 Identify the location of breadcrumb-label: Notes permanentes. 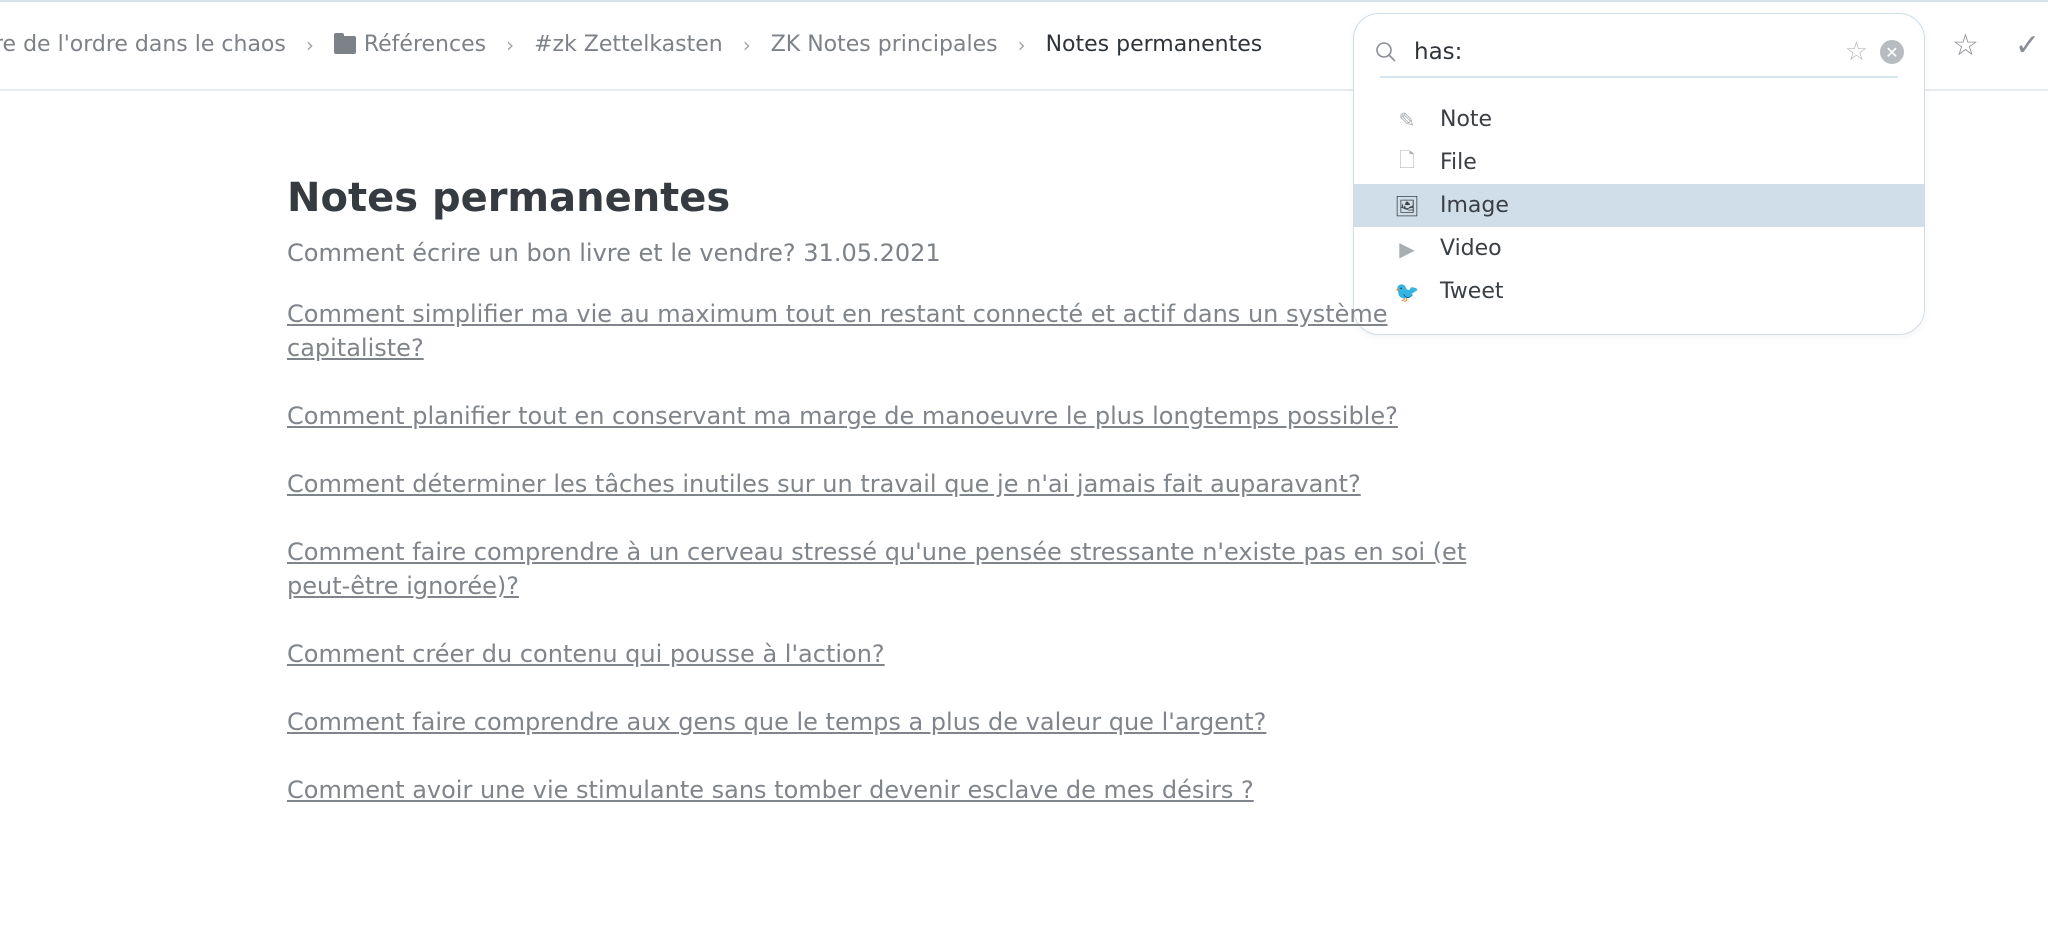
(1154, 44).